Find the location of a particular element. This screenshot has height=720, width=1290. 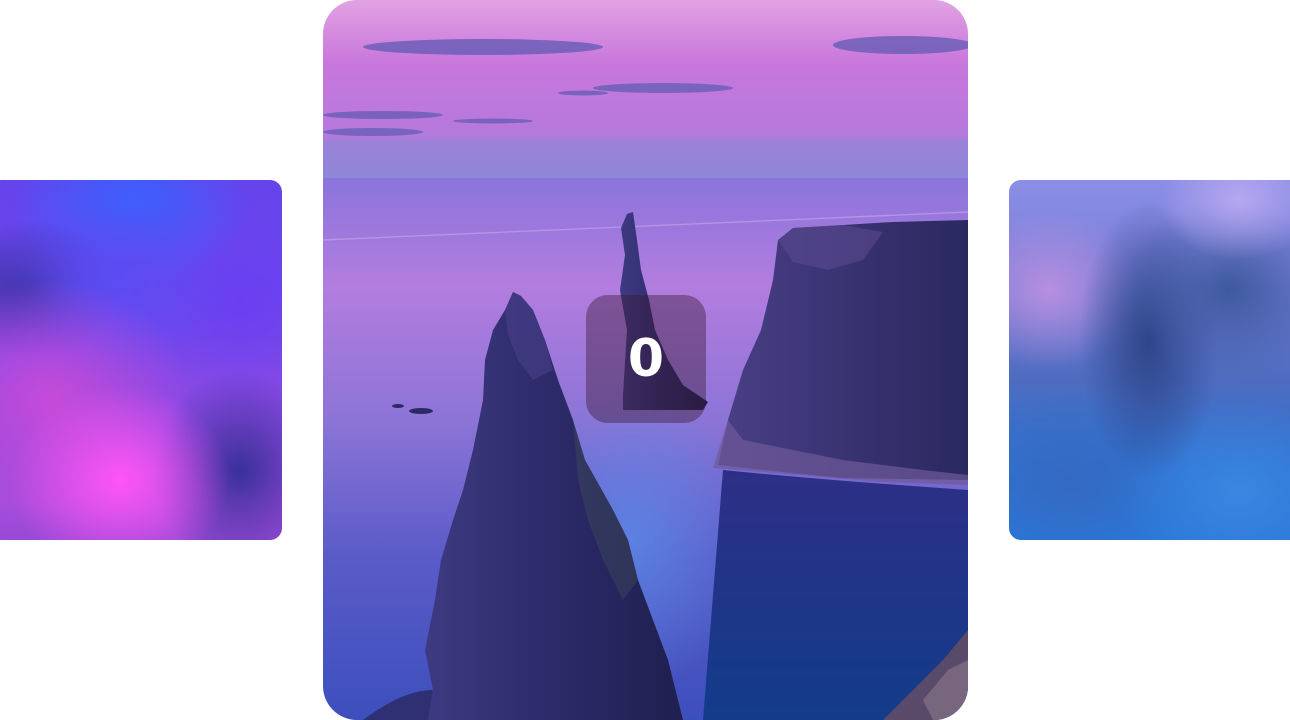

slide-index-badge: 0 is located at coordinates (646, 359).